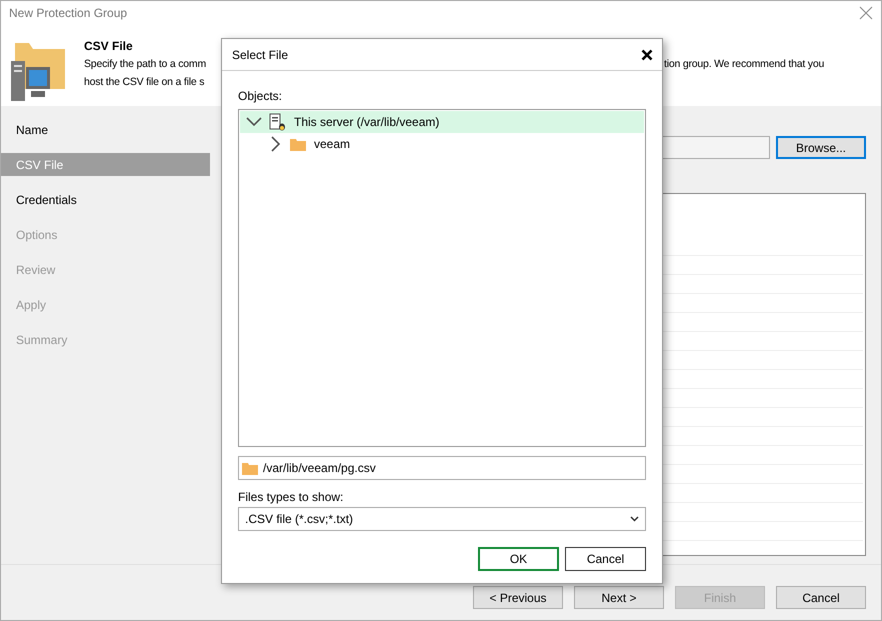 This screenshot has height=621, width=882. Describe the element at coordinates (605, 559) in the screenshot. I see `dialog-button: Cancel` at that location.